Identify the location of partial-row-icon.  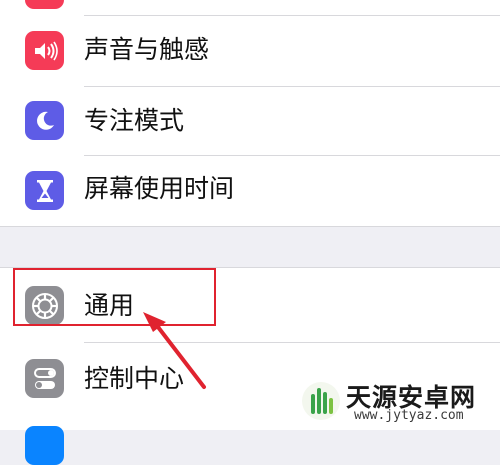
(44, 445).